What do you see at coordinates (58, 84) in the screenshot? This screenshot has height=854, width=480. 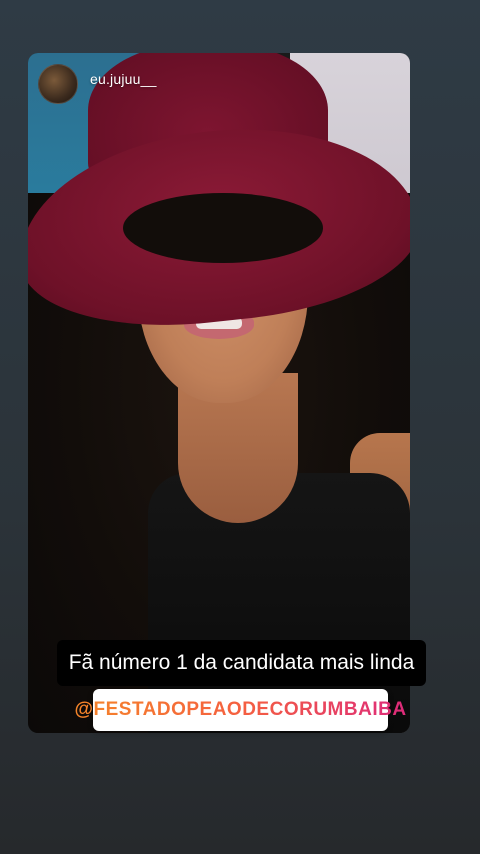 I see `profile-avatar-icon` at bounding box center [58, 84].